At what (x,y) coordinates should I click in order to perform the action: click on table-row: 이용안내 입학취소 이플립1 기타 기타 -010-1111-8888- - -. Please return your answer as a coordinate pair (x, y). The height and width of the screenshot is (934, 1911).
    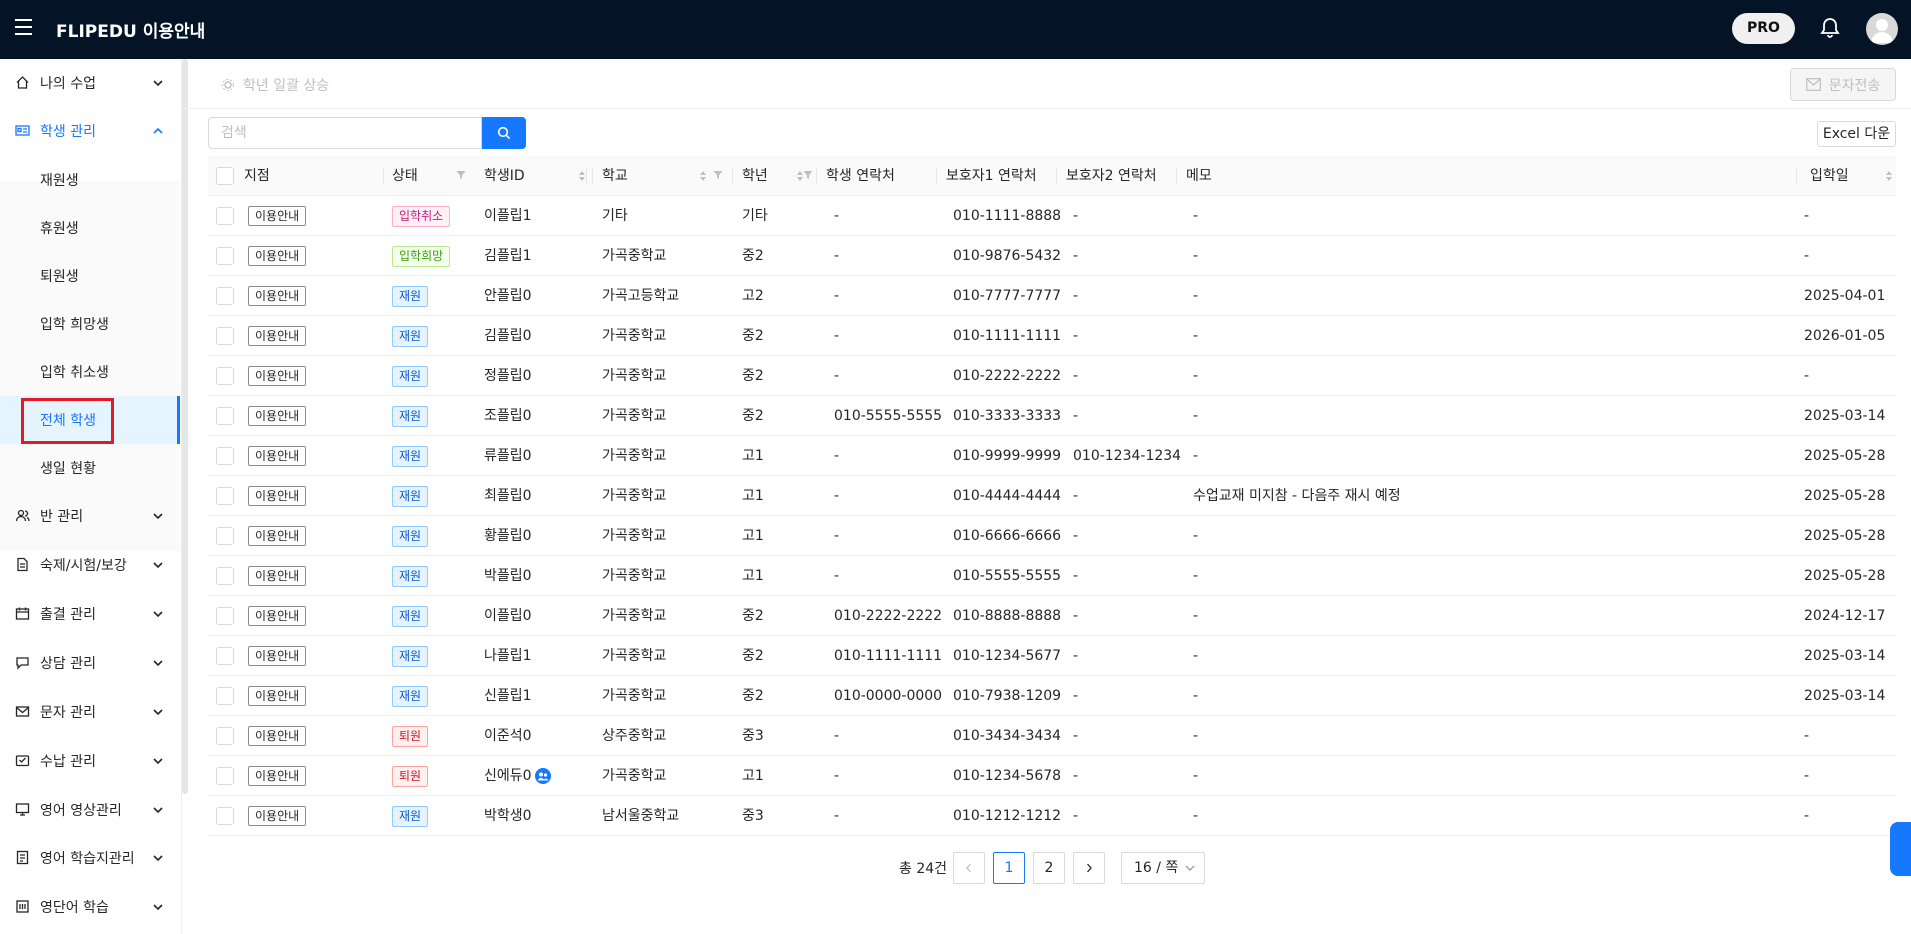
    Looking at the image, I should click on (1052, 216).